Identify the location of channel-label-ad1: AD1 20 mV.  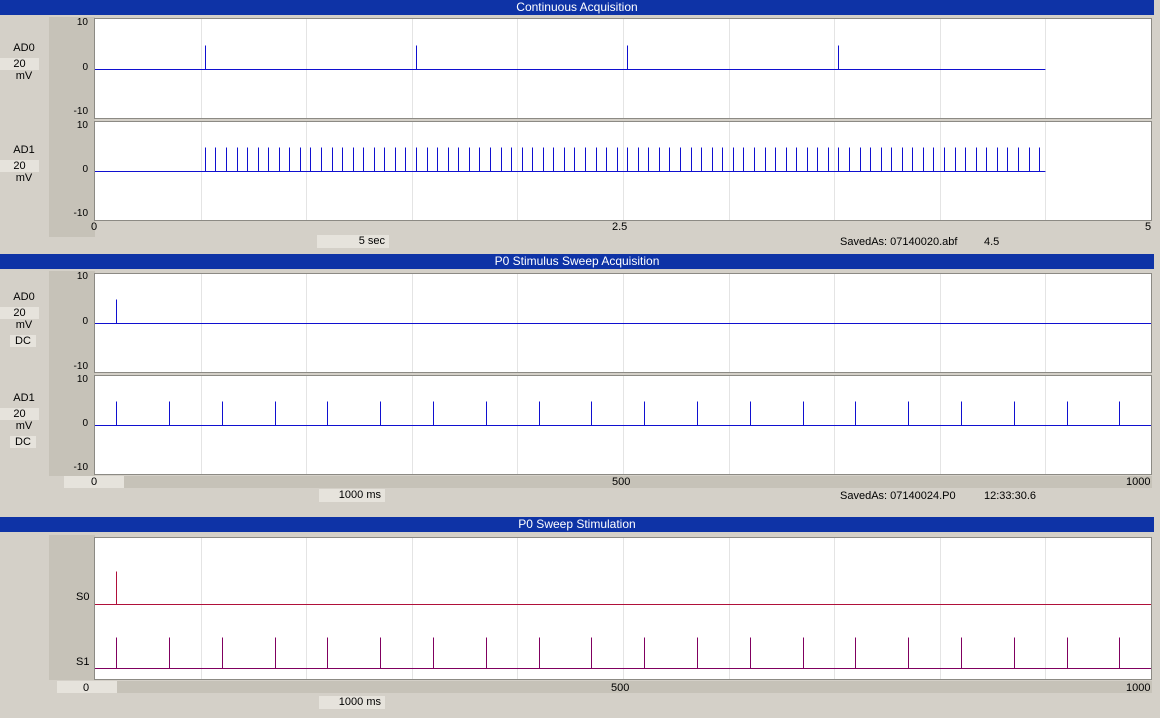
(24, 164).